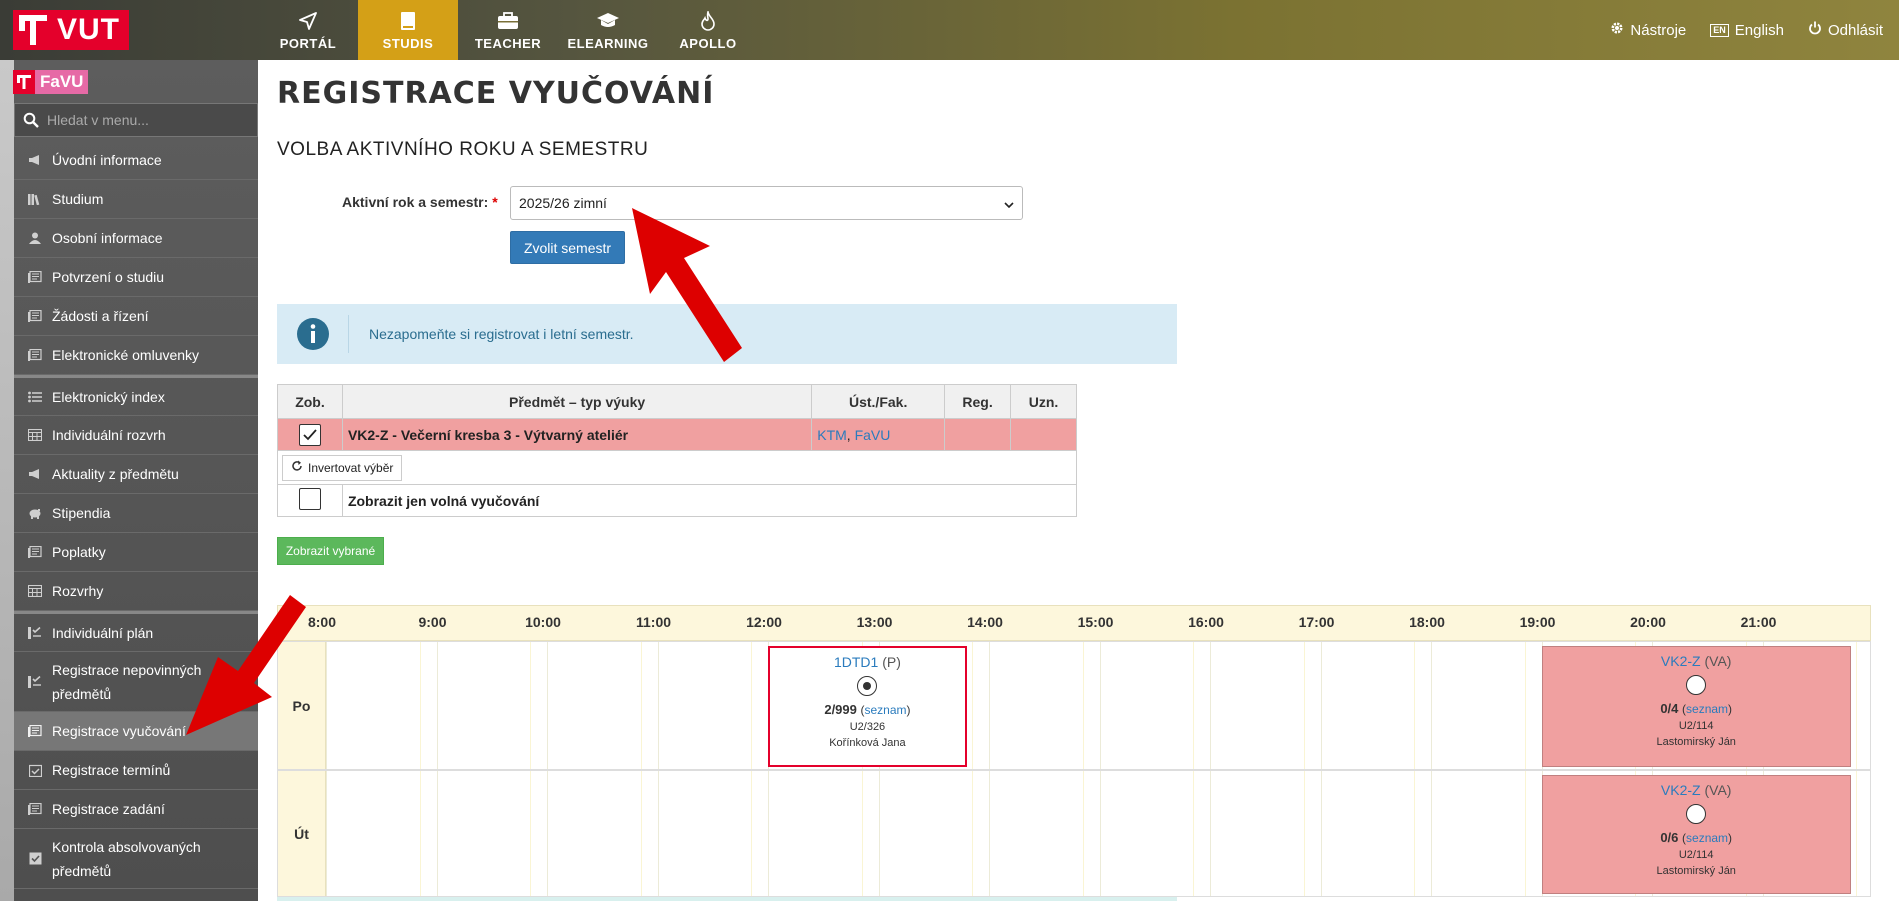 Image resolution: width=1899 pixels, height=901 pixels. Describe the element at coordinates (608, 30) in the screenshot. I see `nav-elearning: ELEARNING` at that location.